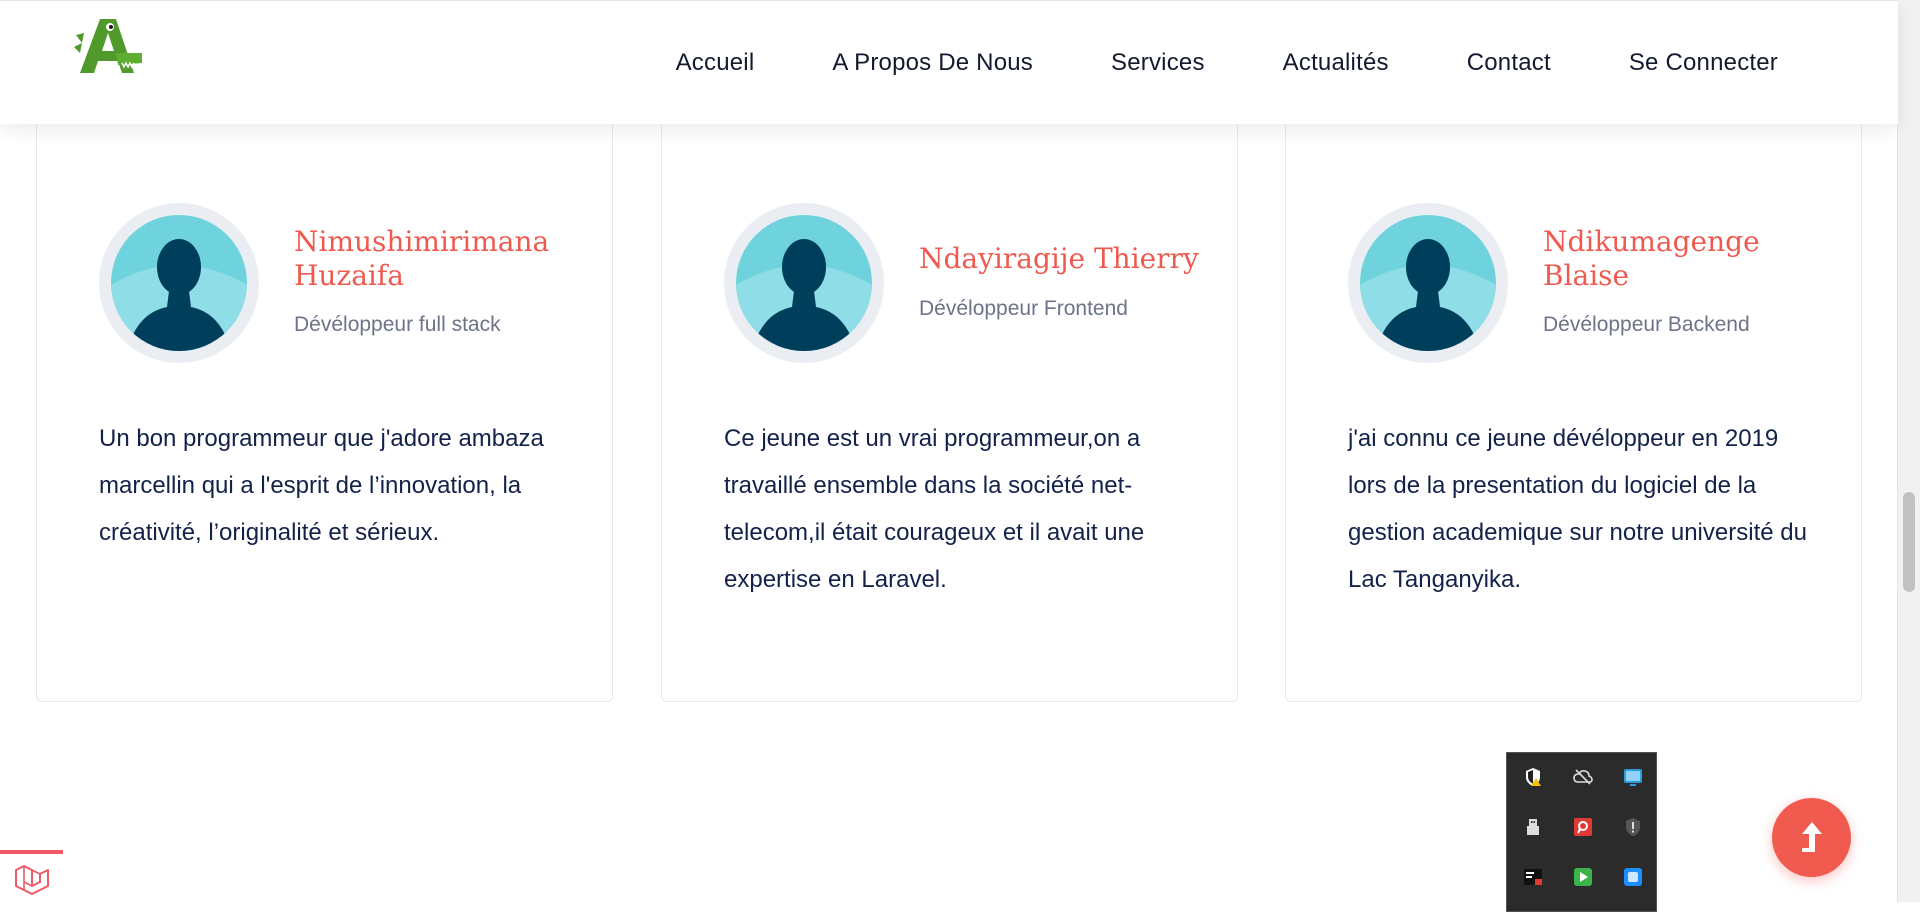  What do you see at coordinates (1583, 827) in the screenshot?
I see `remote-desktop-icon` at bounding box center [1583, 827].